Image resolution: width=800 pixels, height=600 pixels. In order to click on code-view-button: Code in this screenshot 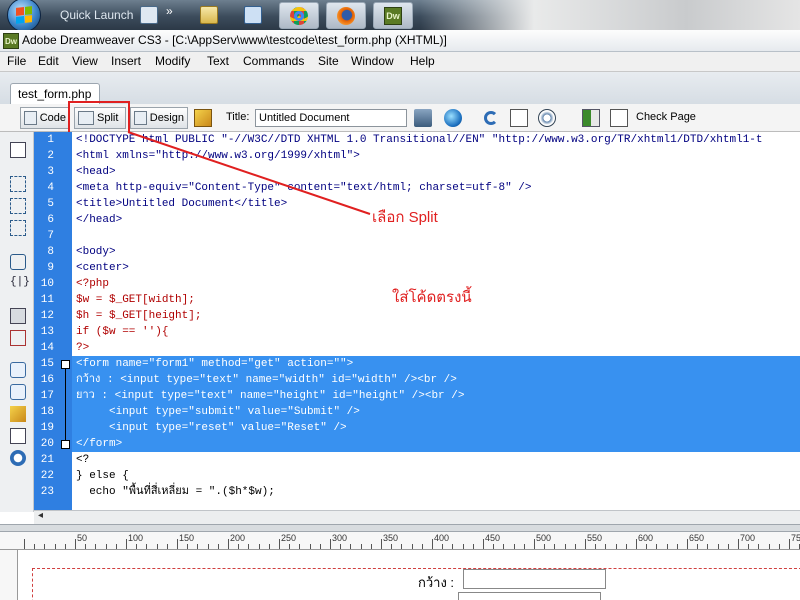, I will do `click(45, 118)`.